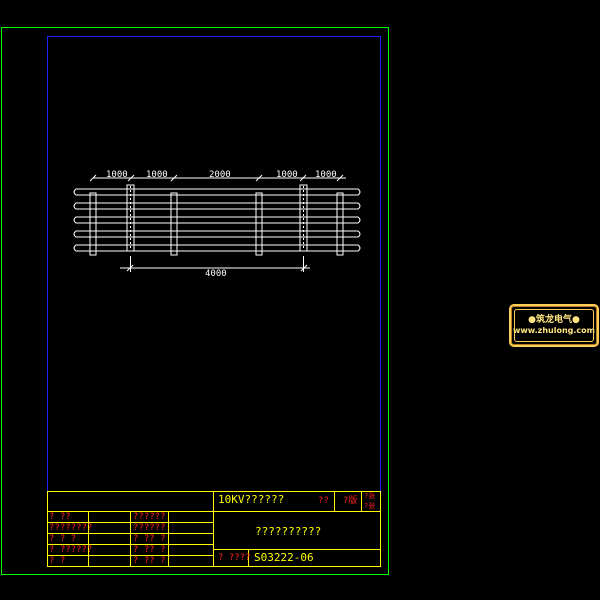  I want to click on dim-label-bottom: 4000, so click(216, 274).